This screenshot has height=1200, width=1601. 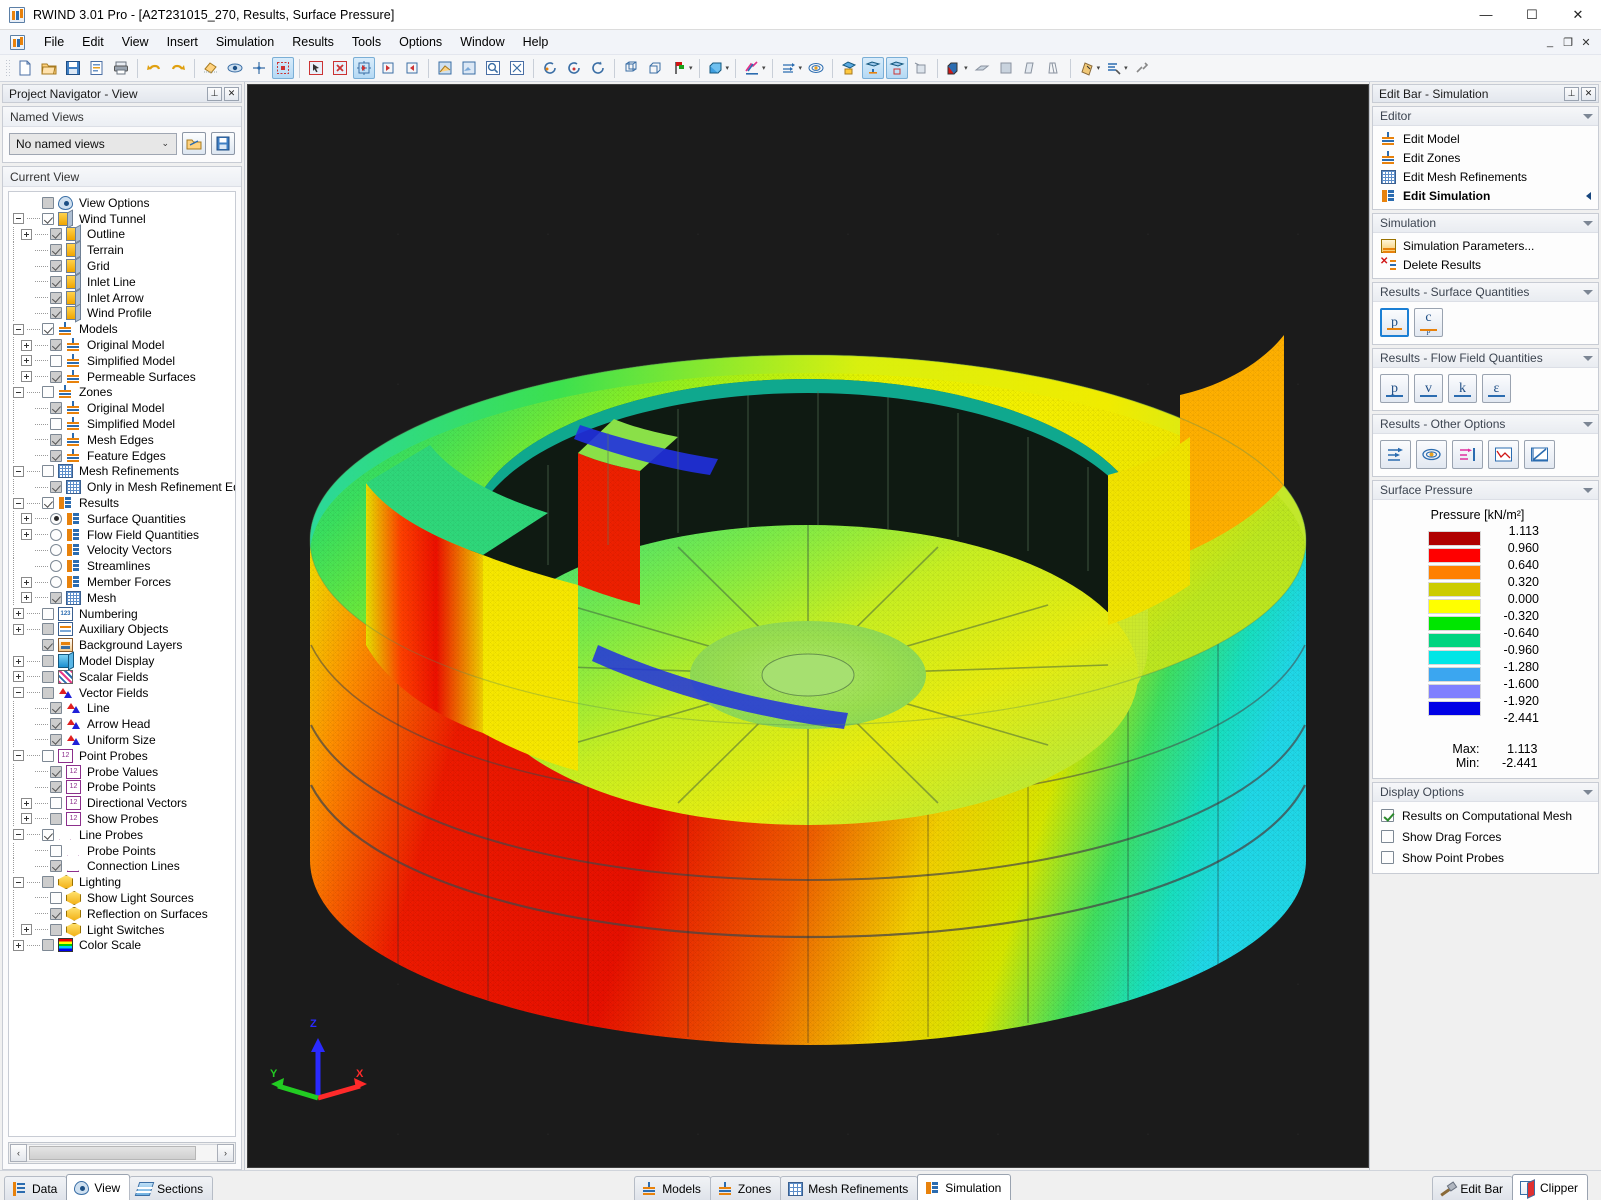 I want to click on tab-clipper: Clipper, so click(x=1550, y=1187).